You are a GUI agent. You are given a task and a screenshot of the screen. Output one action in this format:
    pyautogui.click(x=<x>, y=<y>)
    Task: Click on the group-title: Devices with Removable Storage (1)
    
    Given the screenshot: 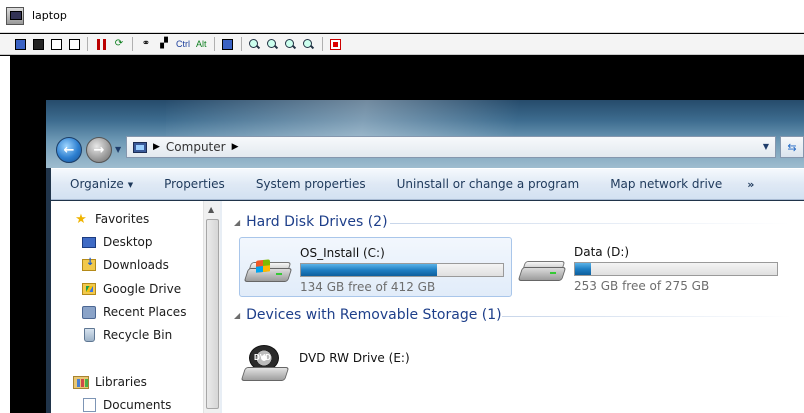 What is the action you would take?
    pyautogui.click(x=374, y=315)
    